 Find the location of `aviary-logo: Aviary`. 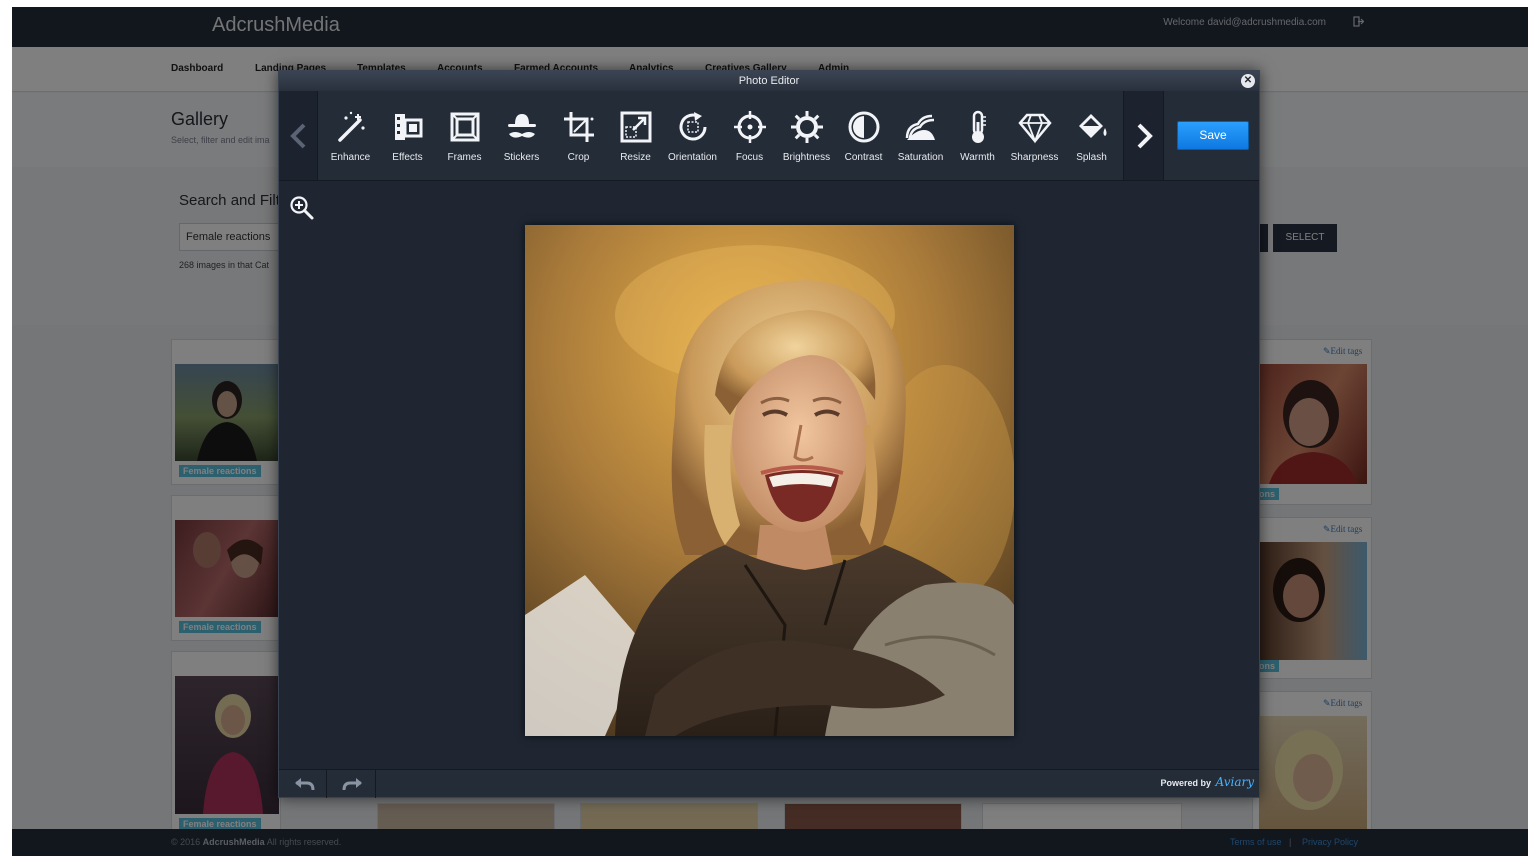

aviary-logo: Aviary is located at coordinates (1235, 782).